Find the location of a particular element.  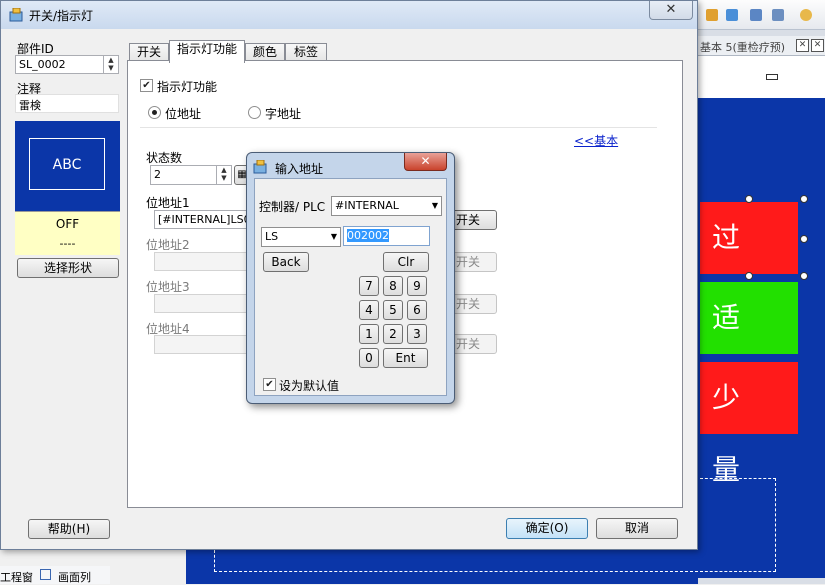

key-1: 1 is located at coordinates (369, 334).